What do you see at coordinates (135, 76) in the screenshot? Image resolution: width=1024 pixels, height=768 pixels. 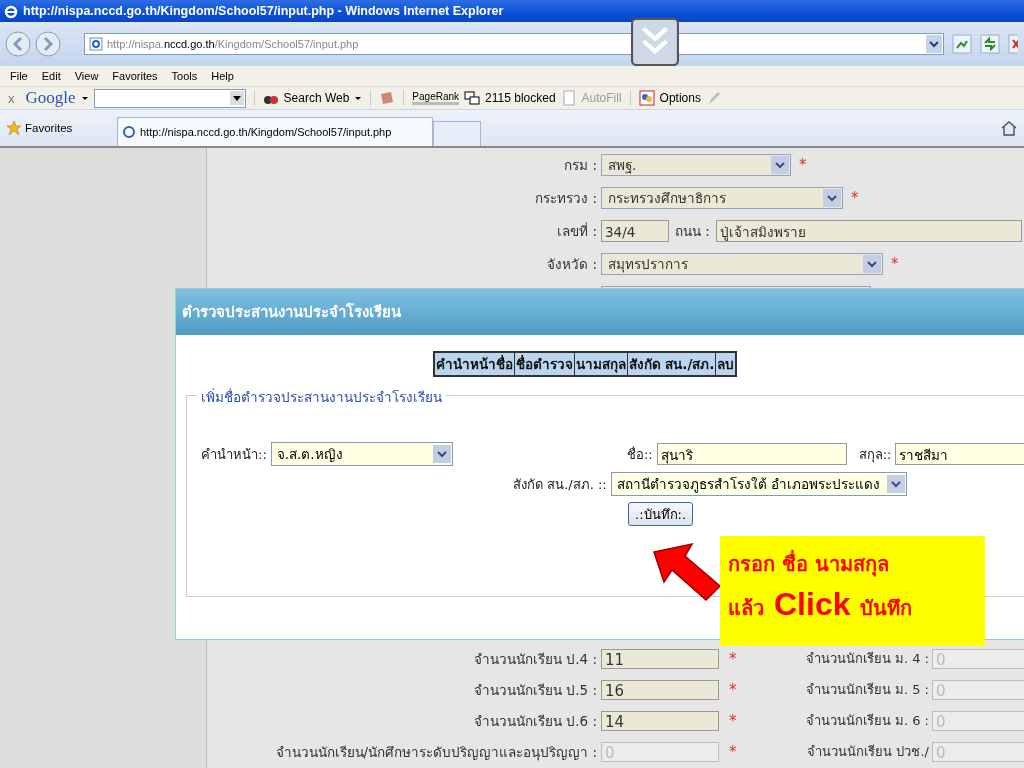 I see `menu-item: Favorites` at bounding box center [135, 76].